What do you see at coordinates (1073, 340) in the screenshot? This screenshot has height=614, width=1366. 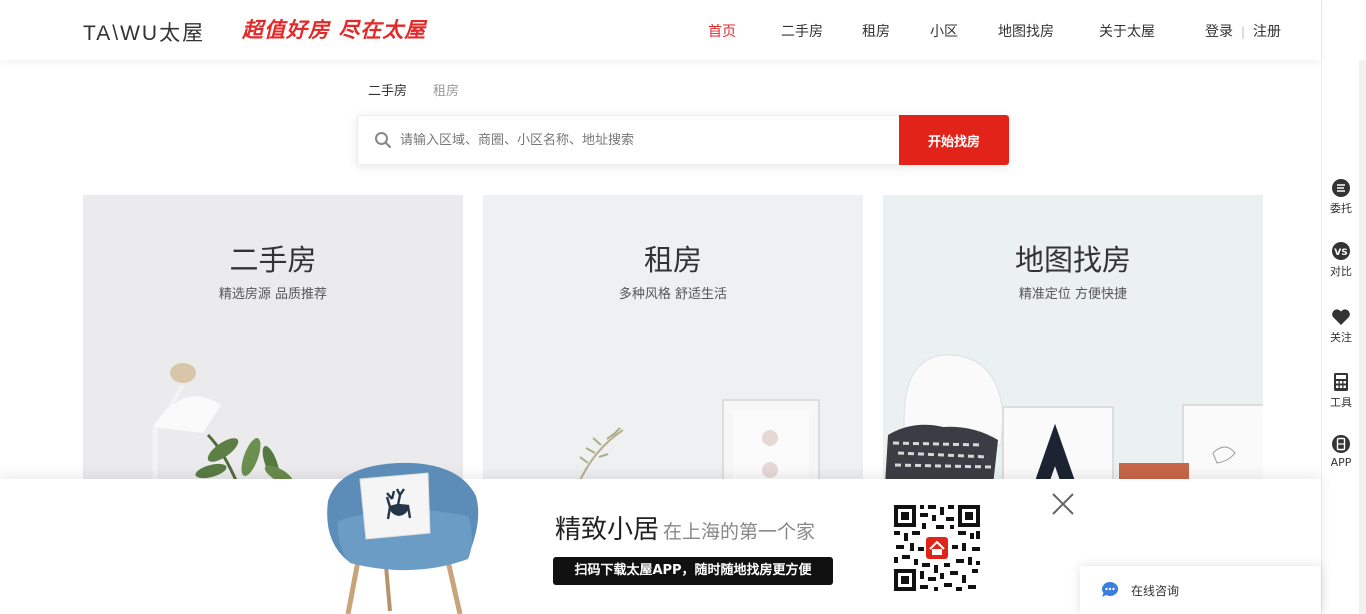 I see `card-map-search: 地图找房 精准定位 方便快捷` at bounding box center [1073, 340].